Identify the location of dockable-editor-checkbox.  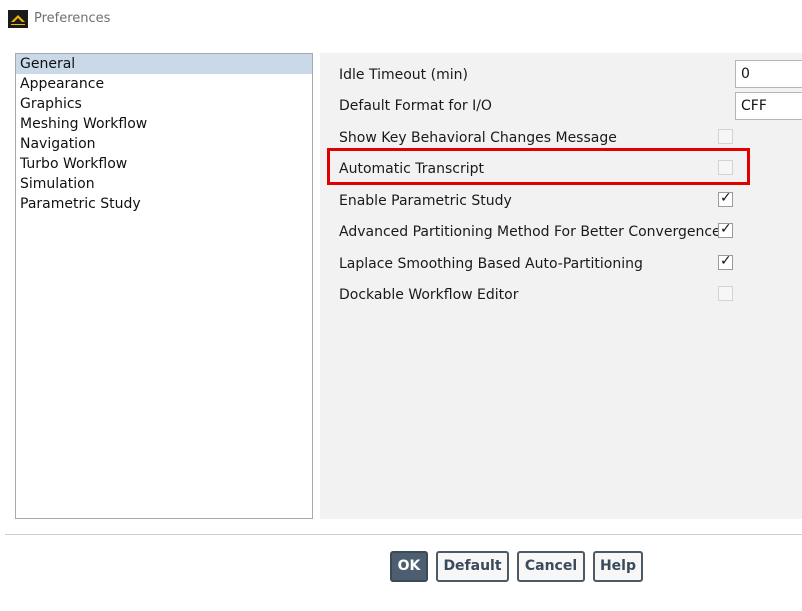
(725, 293).